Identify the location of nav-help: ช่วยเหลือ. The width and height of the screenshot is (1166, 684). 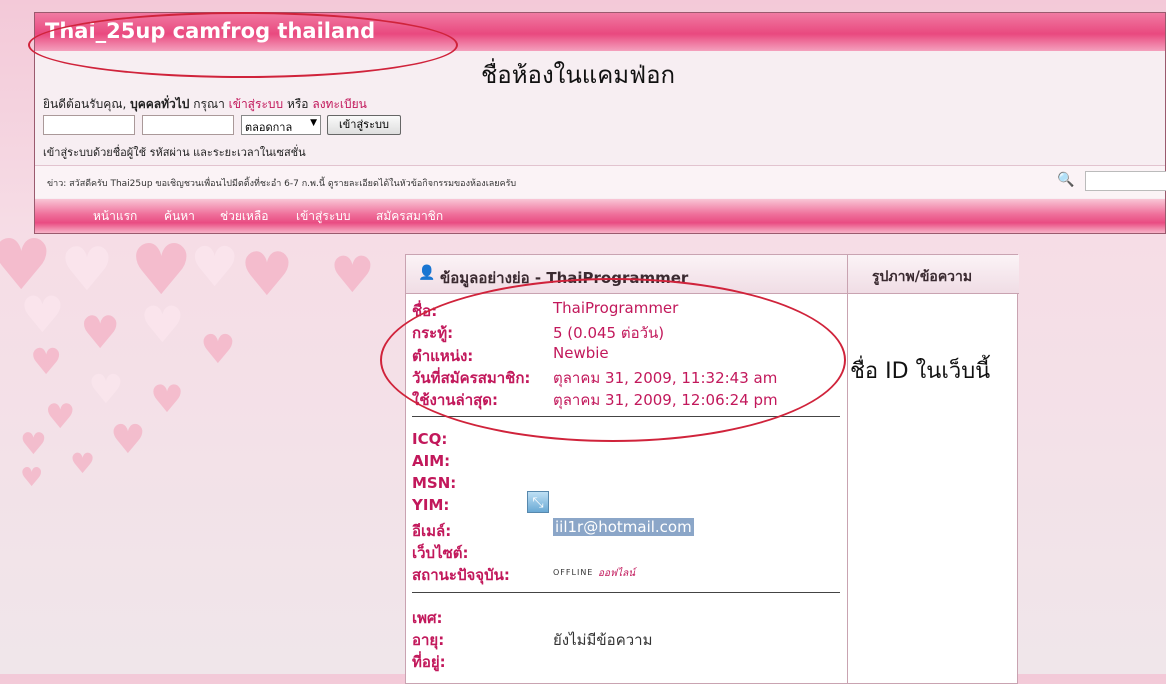
(244, 216).